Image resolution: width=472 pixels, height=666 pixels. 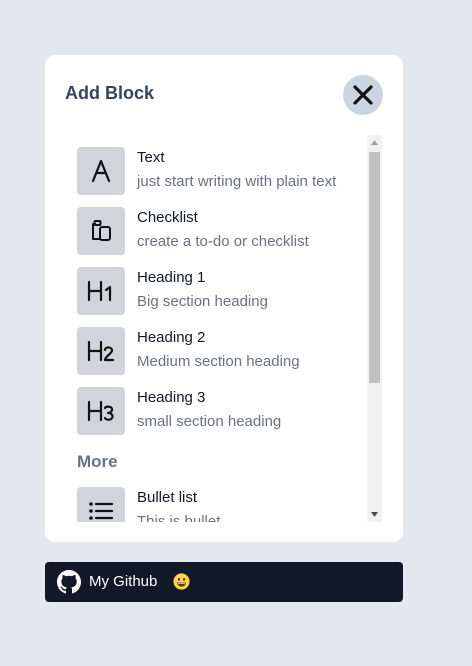 I want to click on block-subtitle: create a to-do or checklist, so click(x=223, y=241).